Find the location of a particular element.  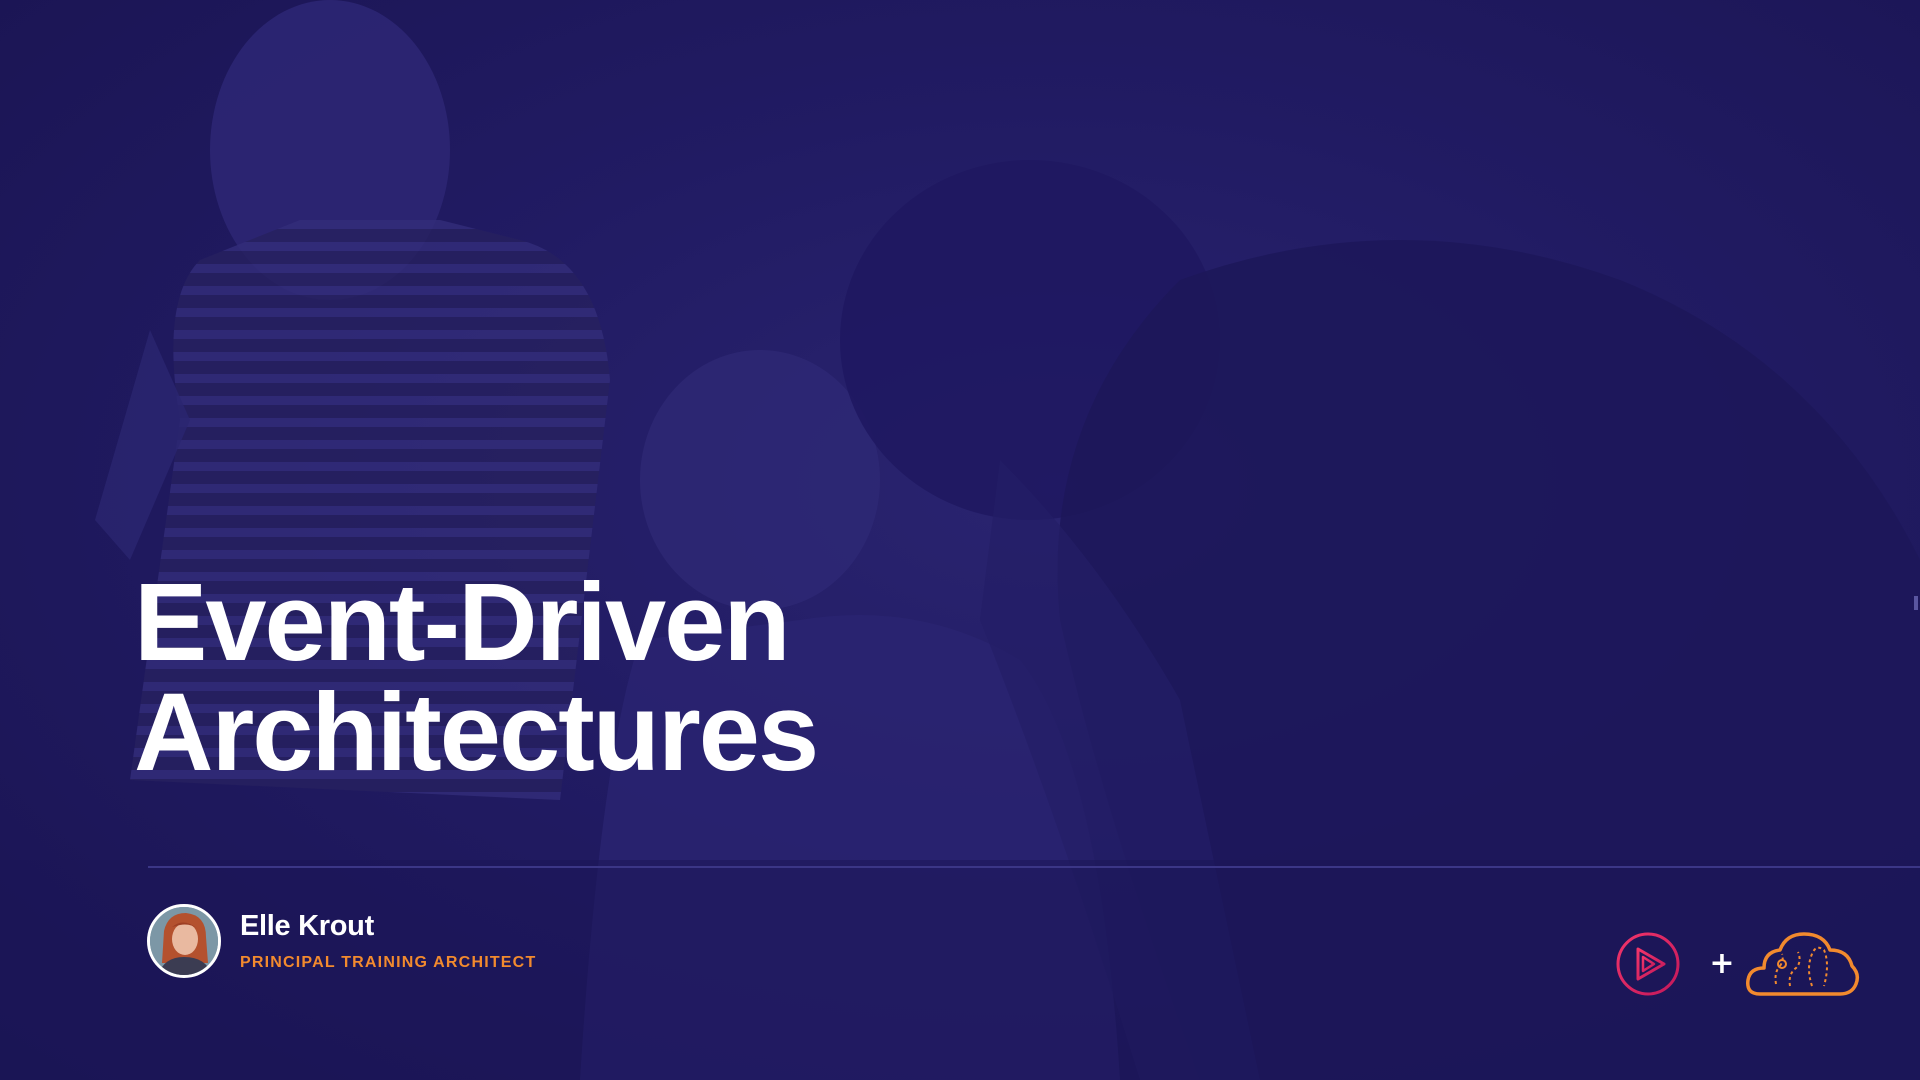

brand-logos: + is located at coordinates (1737, 964).